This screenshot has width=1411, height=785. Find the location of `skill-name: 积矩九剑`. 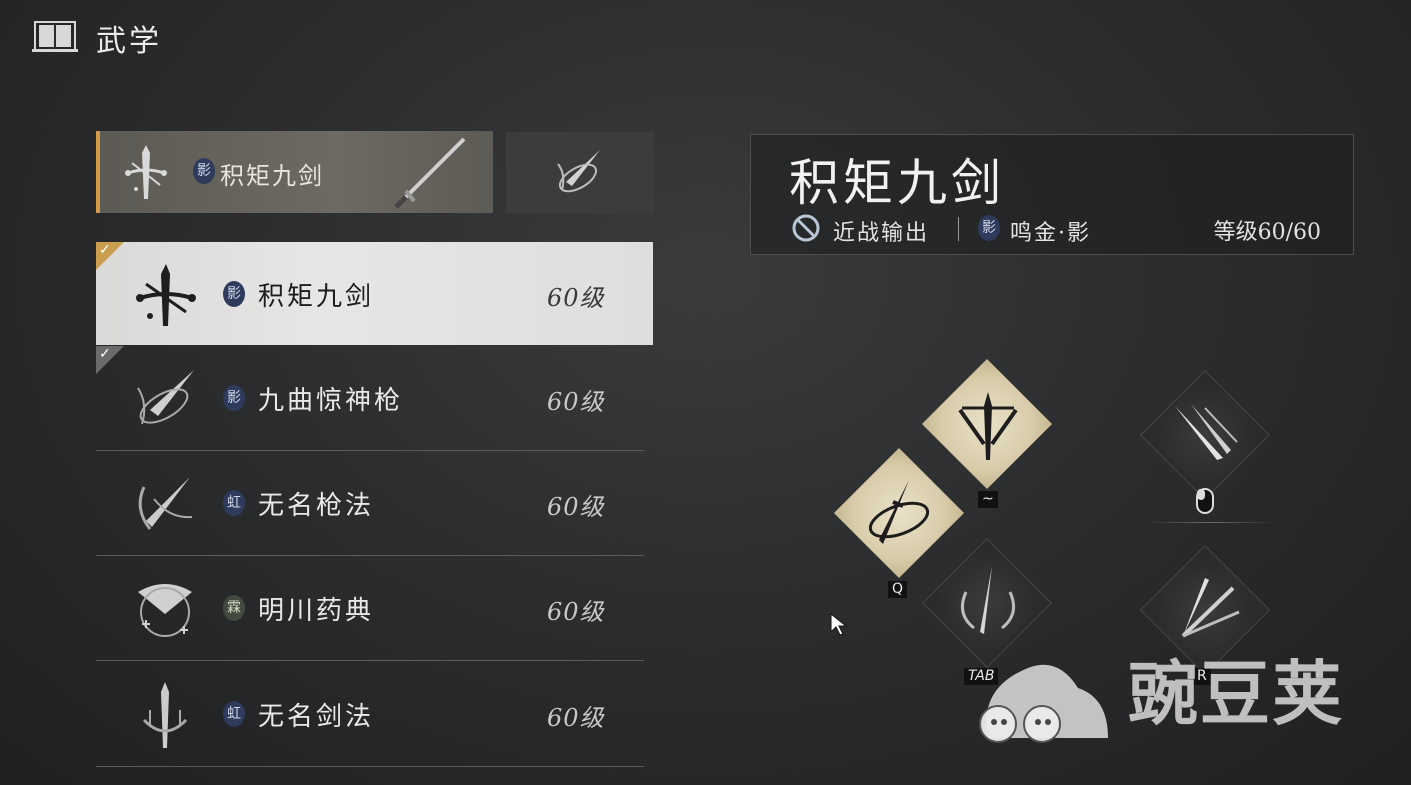

skill-name: 积矩九剑 is located at coordinates (316, 297).